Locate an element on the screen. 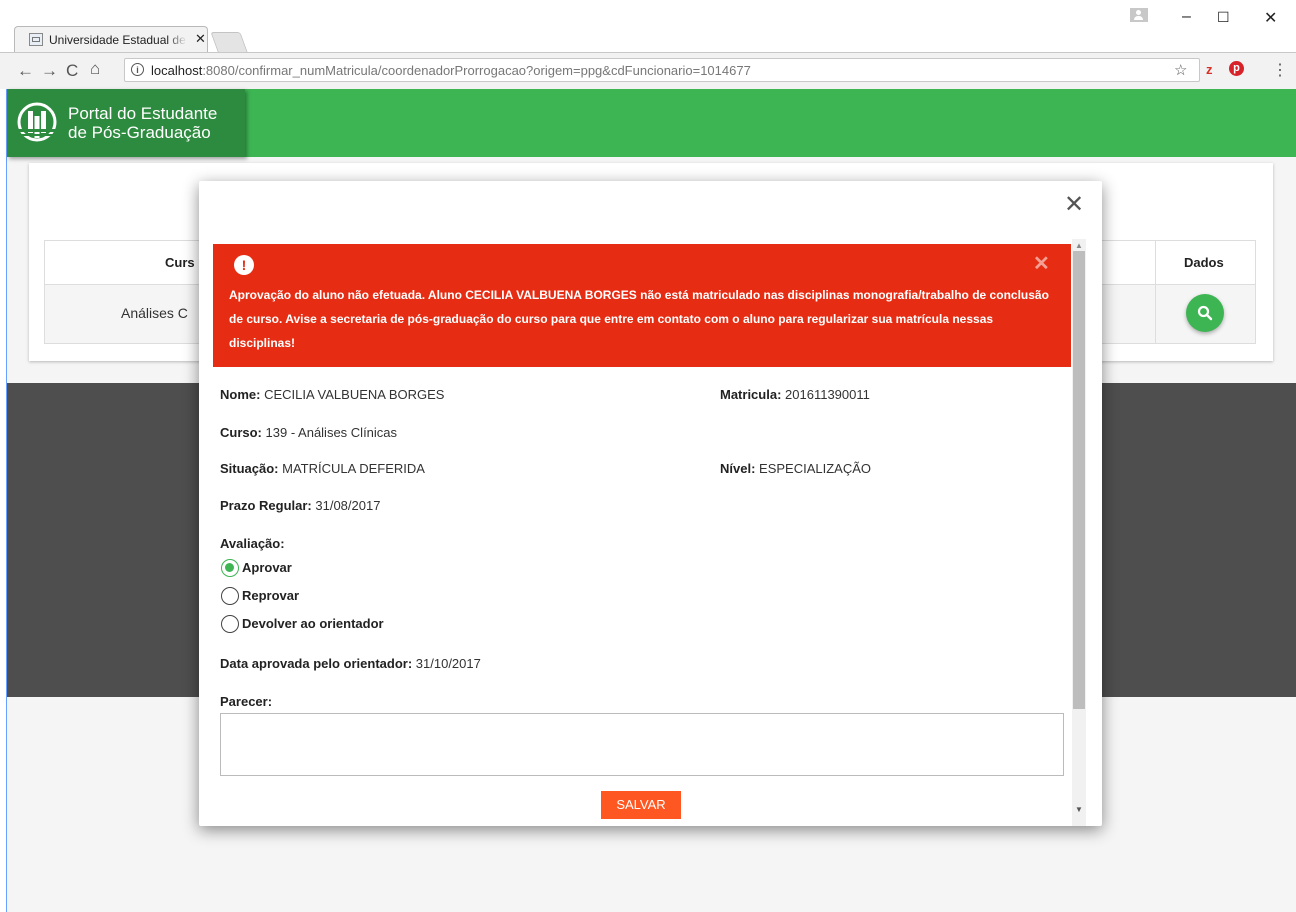  reload-icon: C is located at coordinates (72, 71).